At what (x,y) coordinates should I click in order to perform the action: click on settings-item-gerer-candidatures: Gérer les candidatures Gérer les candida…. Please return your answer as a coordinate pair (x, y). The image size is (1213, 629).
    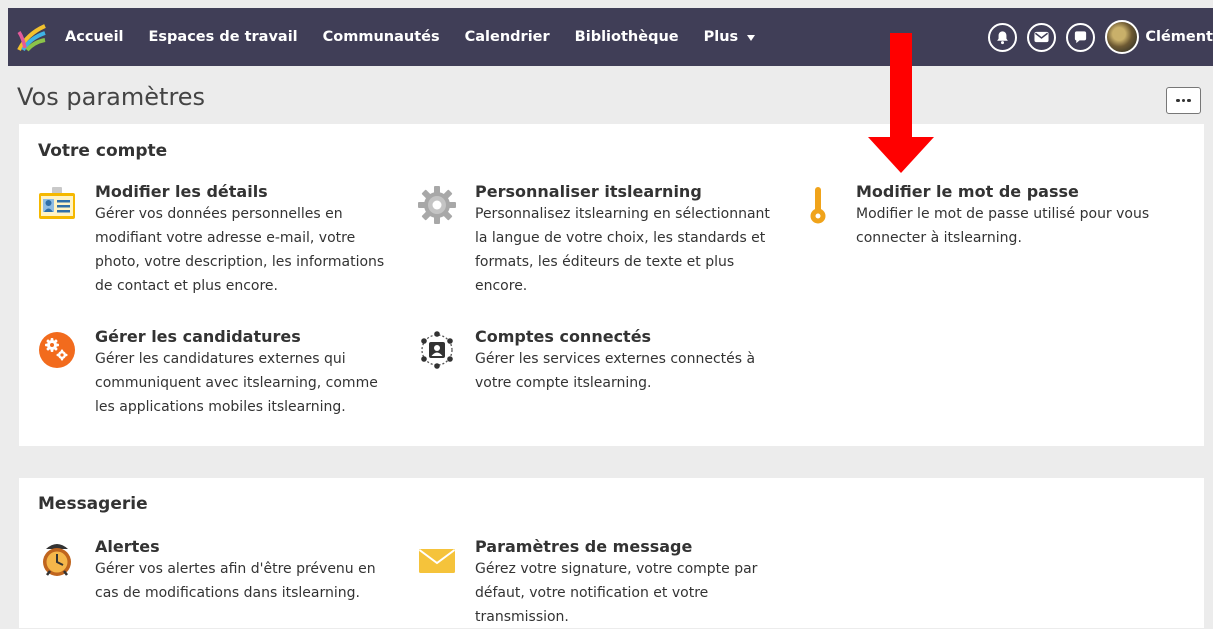
    Looking at the image, I should click on (222, 372).